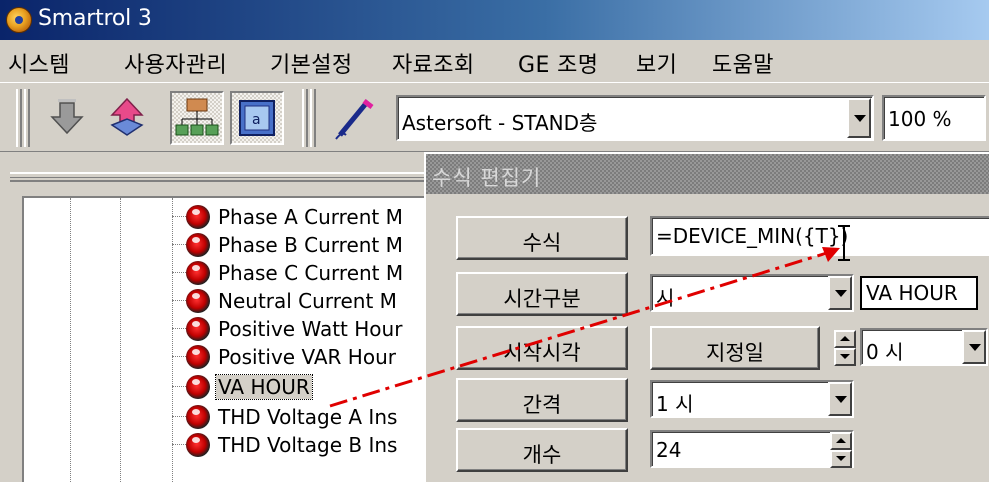  What do you see at coordinates (665, 298) in the screenshot?
I see `time-division-value: 시` at bounding box center [665, 298].